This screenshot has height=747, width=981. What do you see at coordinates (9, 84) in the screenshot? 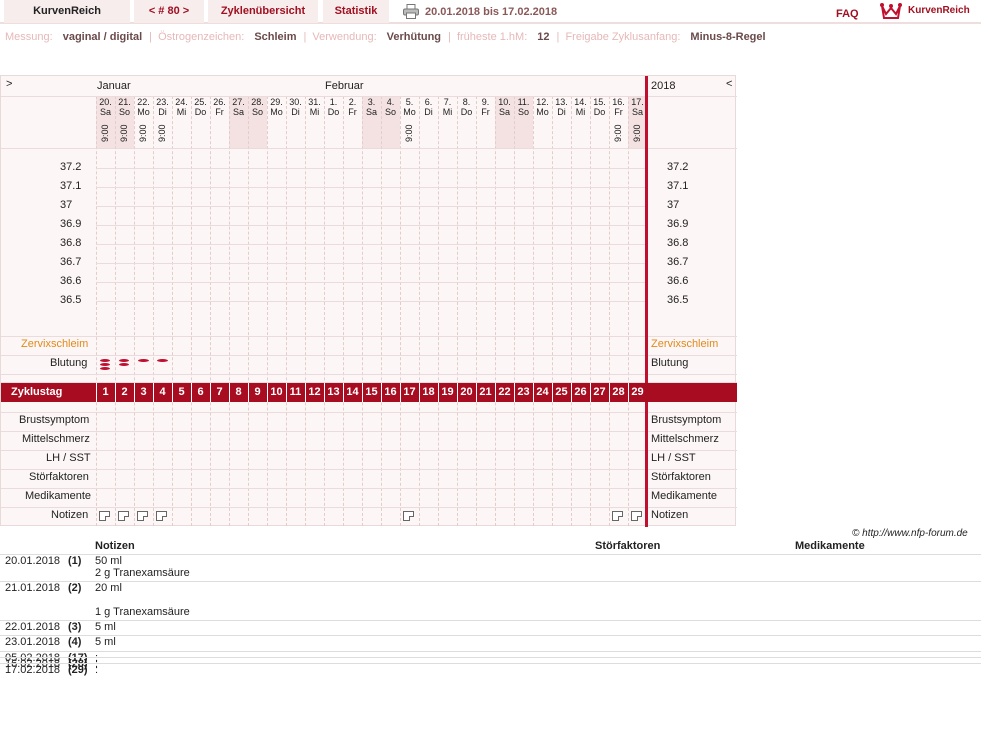
I see `chart-nav-prev: >` at bounding box center [9, 84].